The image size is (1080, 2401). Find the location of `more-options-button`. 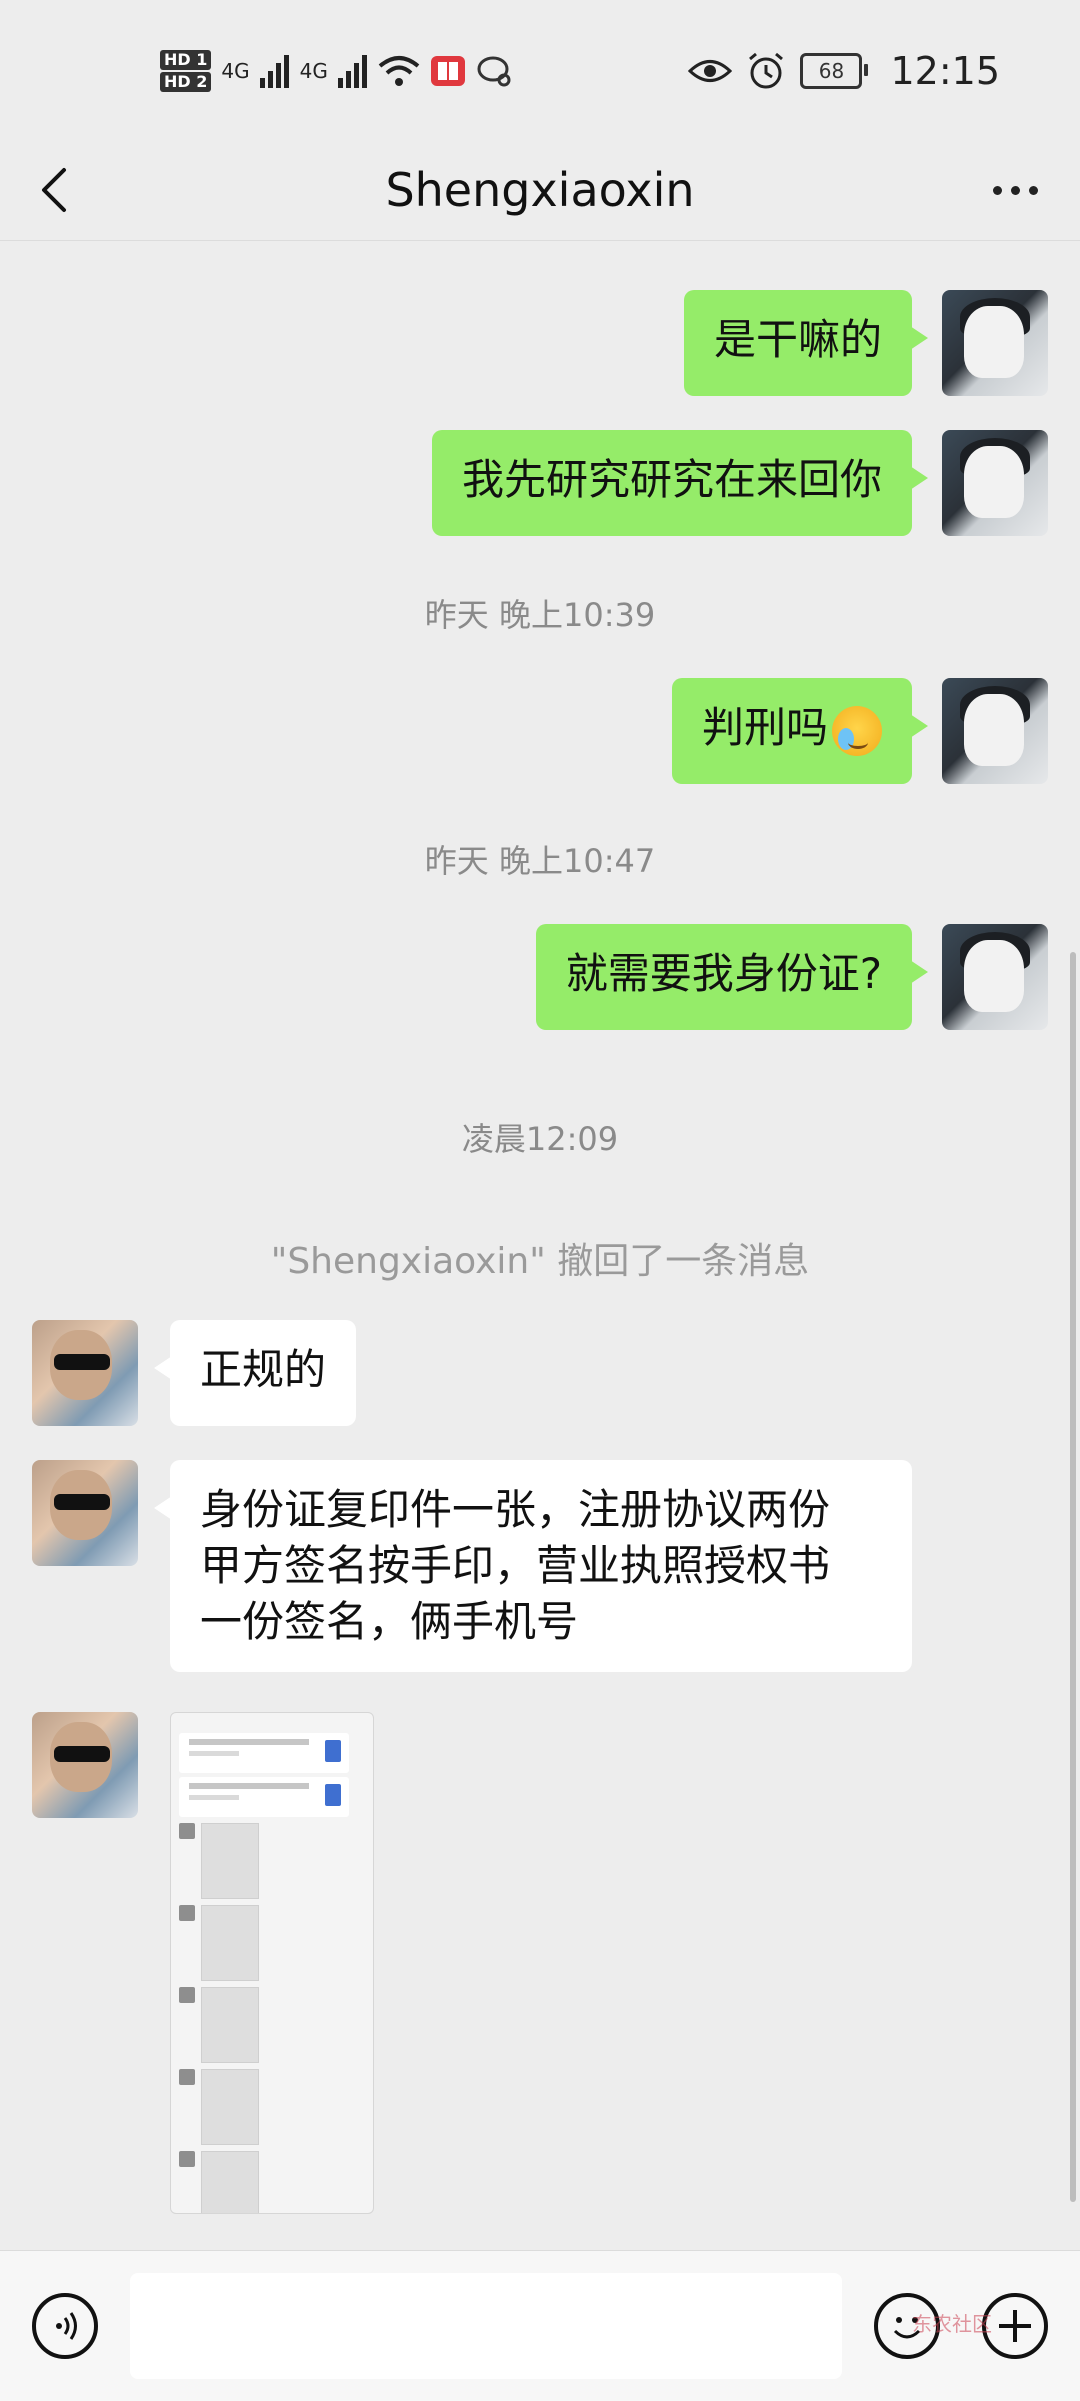

more-options-button is located at coordinates (1015, 190).